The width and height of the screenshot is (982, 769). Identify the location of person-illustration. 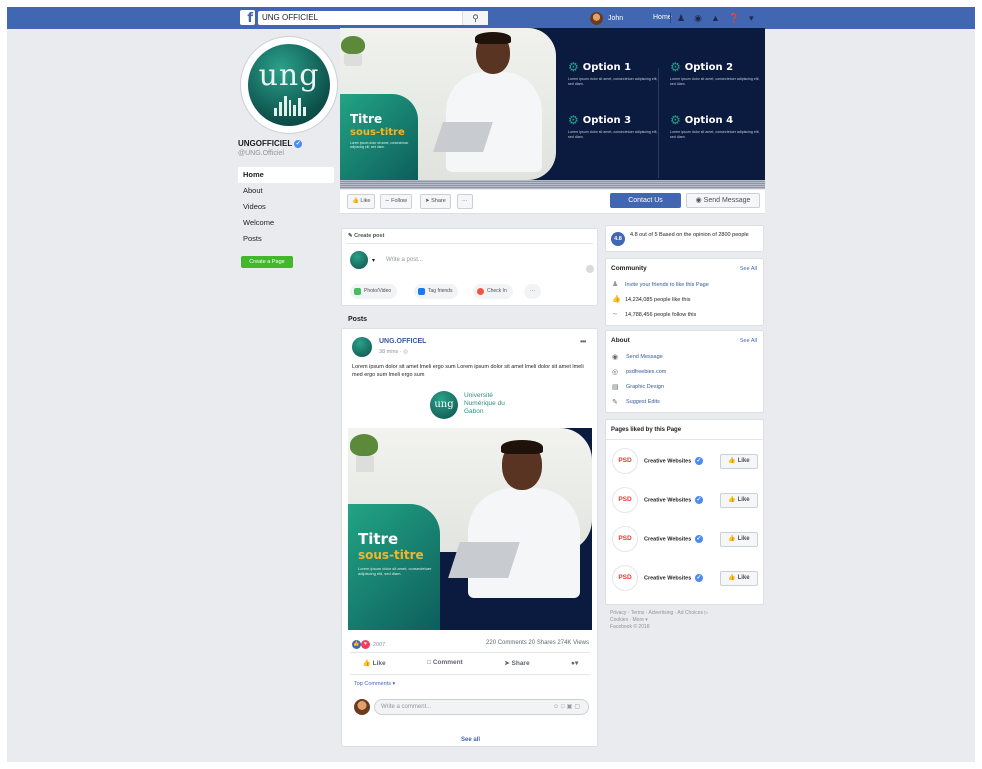
(490, 106).